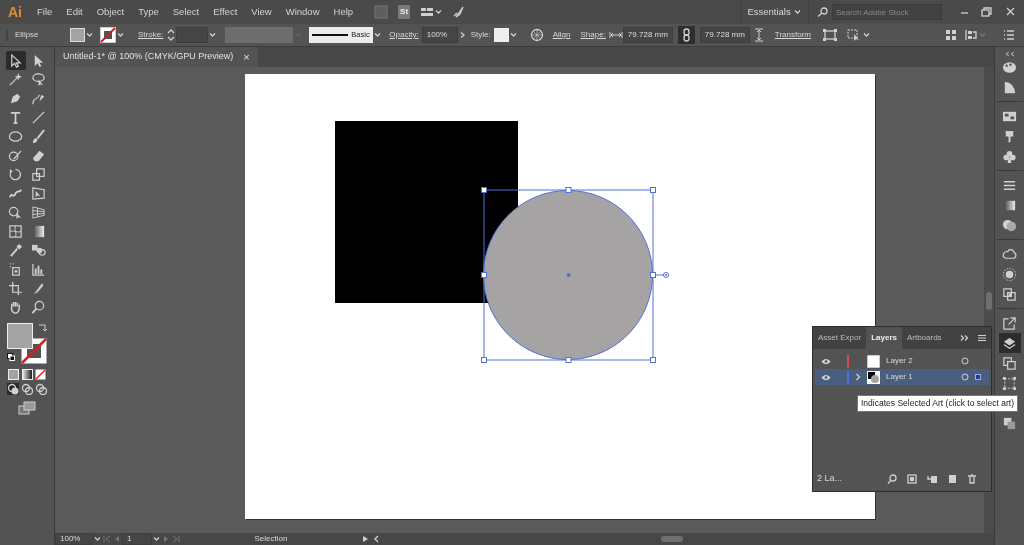 This screenshot has height=545, width=1024. I want to click on rocket-icon, so click(458, 12).